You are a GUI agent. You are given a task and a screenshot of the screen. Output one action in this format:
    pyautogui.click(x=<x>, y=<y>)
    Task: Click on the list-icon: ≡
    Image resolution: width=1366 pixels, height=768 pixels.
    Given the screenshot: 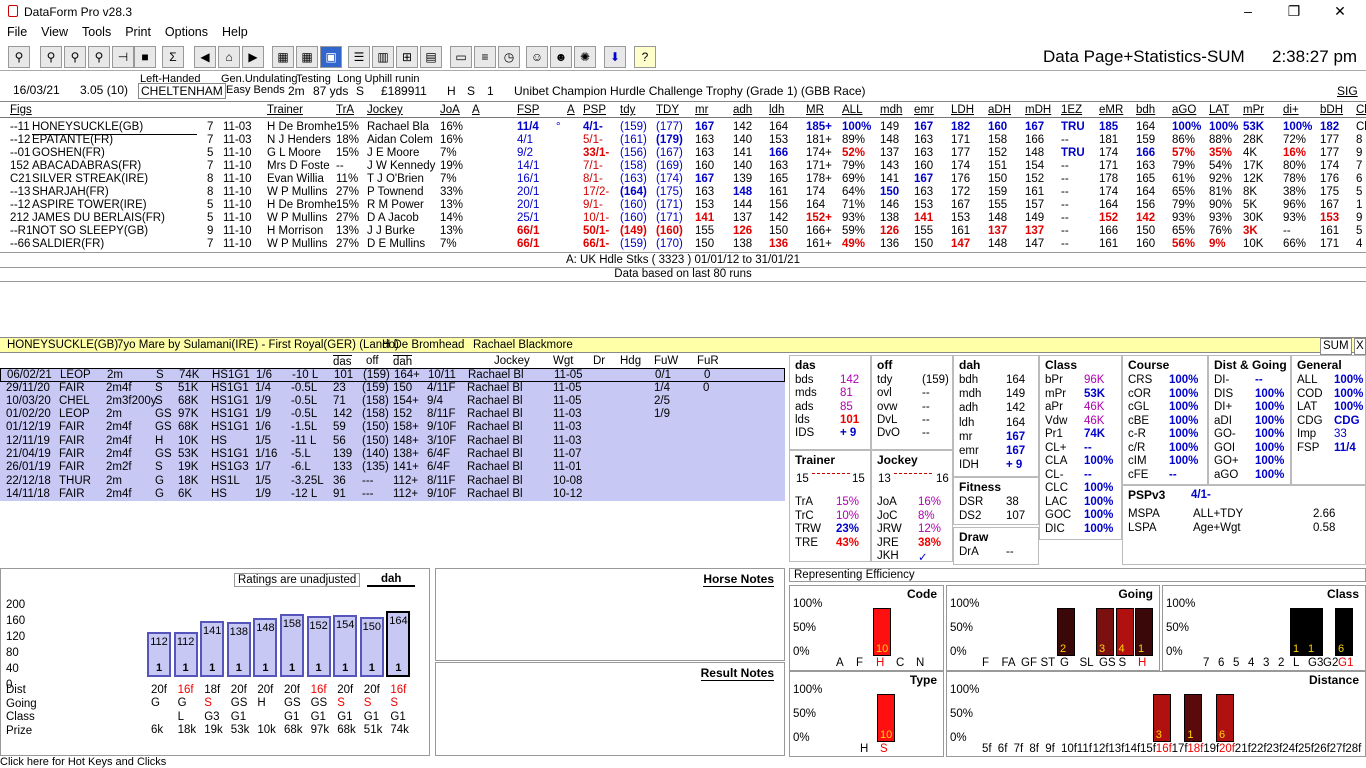 What is the action you would take?
    pyautogui.click(x=485, y=57)
    